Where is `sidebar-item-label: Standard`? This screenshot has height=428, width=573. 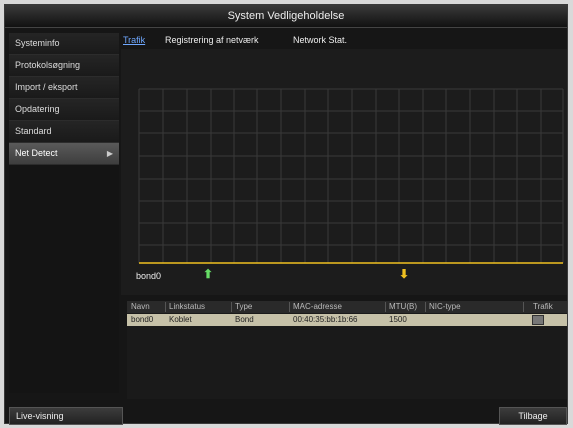
sidebar-item-label: Standard is located at coordinates (33, 131).